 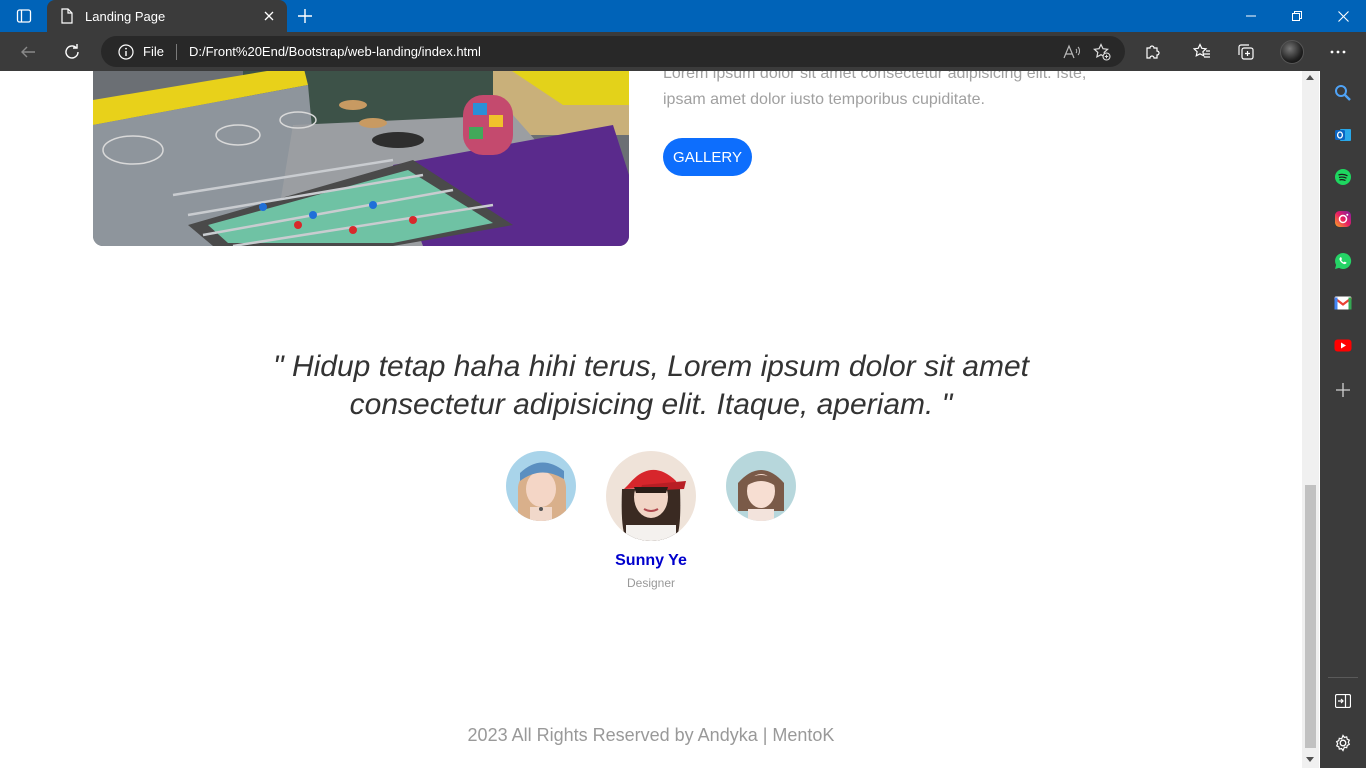 What do you see at coordinates (651, 496) in the screenshot?
I see `avatar-selected` at bounding box center [651, 496].